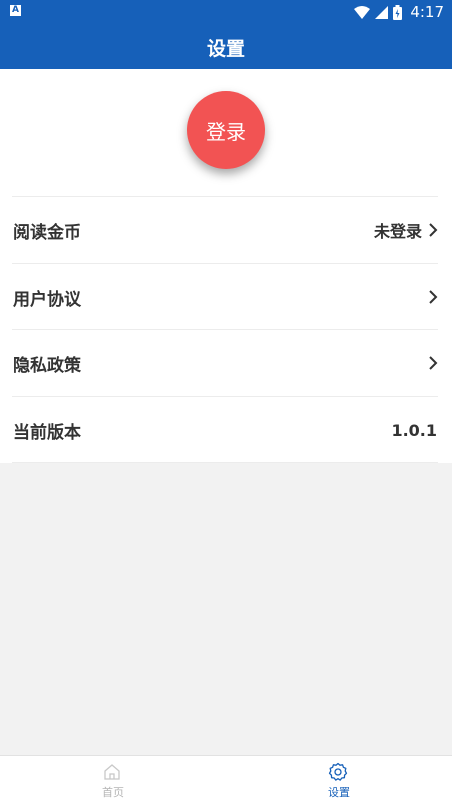 The image size is (452, 802). Describe the element at coordinates (226, 430) in the screenshot. I see `row-current-version: 当前版本 1.0.1` at that location.